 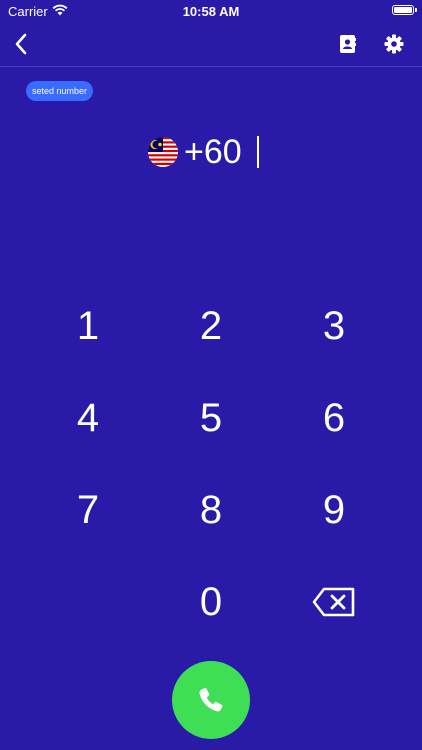 What do you see at coordinates (334, 418) in the screenshot?
I see `key-6: 6` at bounding box center [334, 418].